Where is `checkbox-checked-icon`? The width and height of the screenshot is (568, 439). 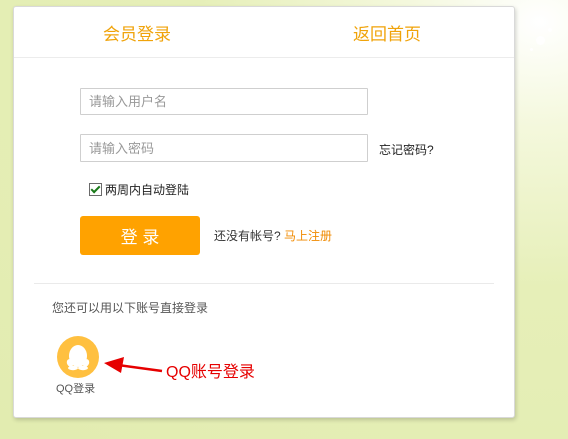
checkbox-checked-icon is located at coordinates (95, 189).